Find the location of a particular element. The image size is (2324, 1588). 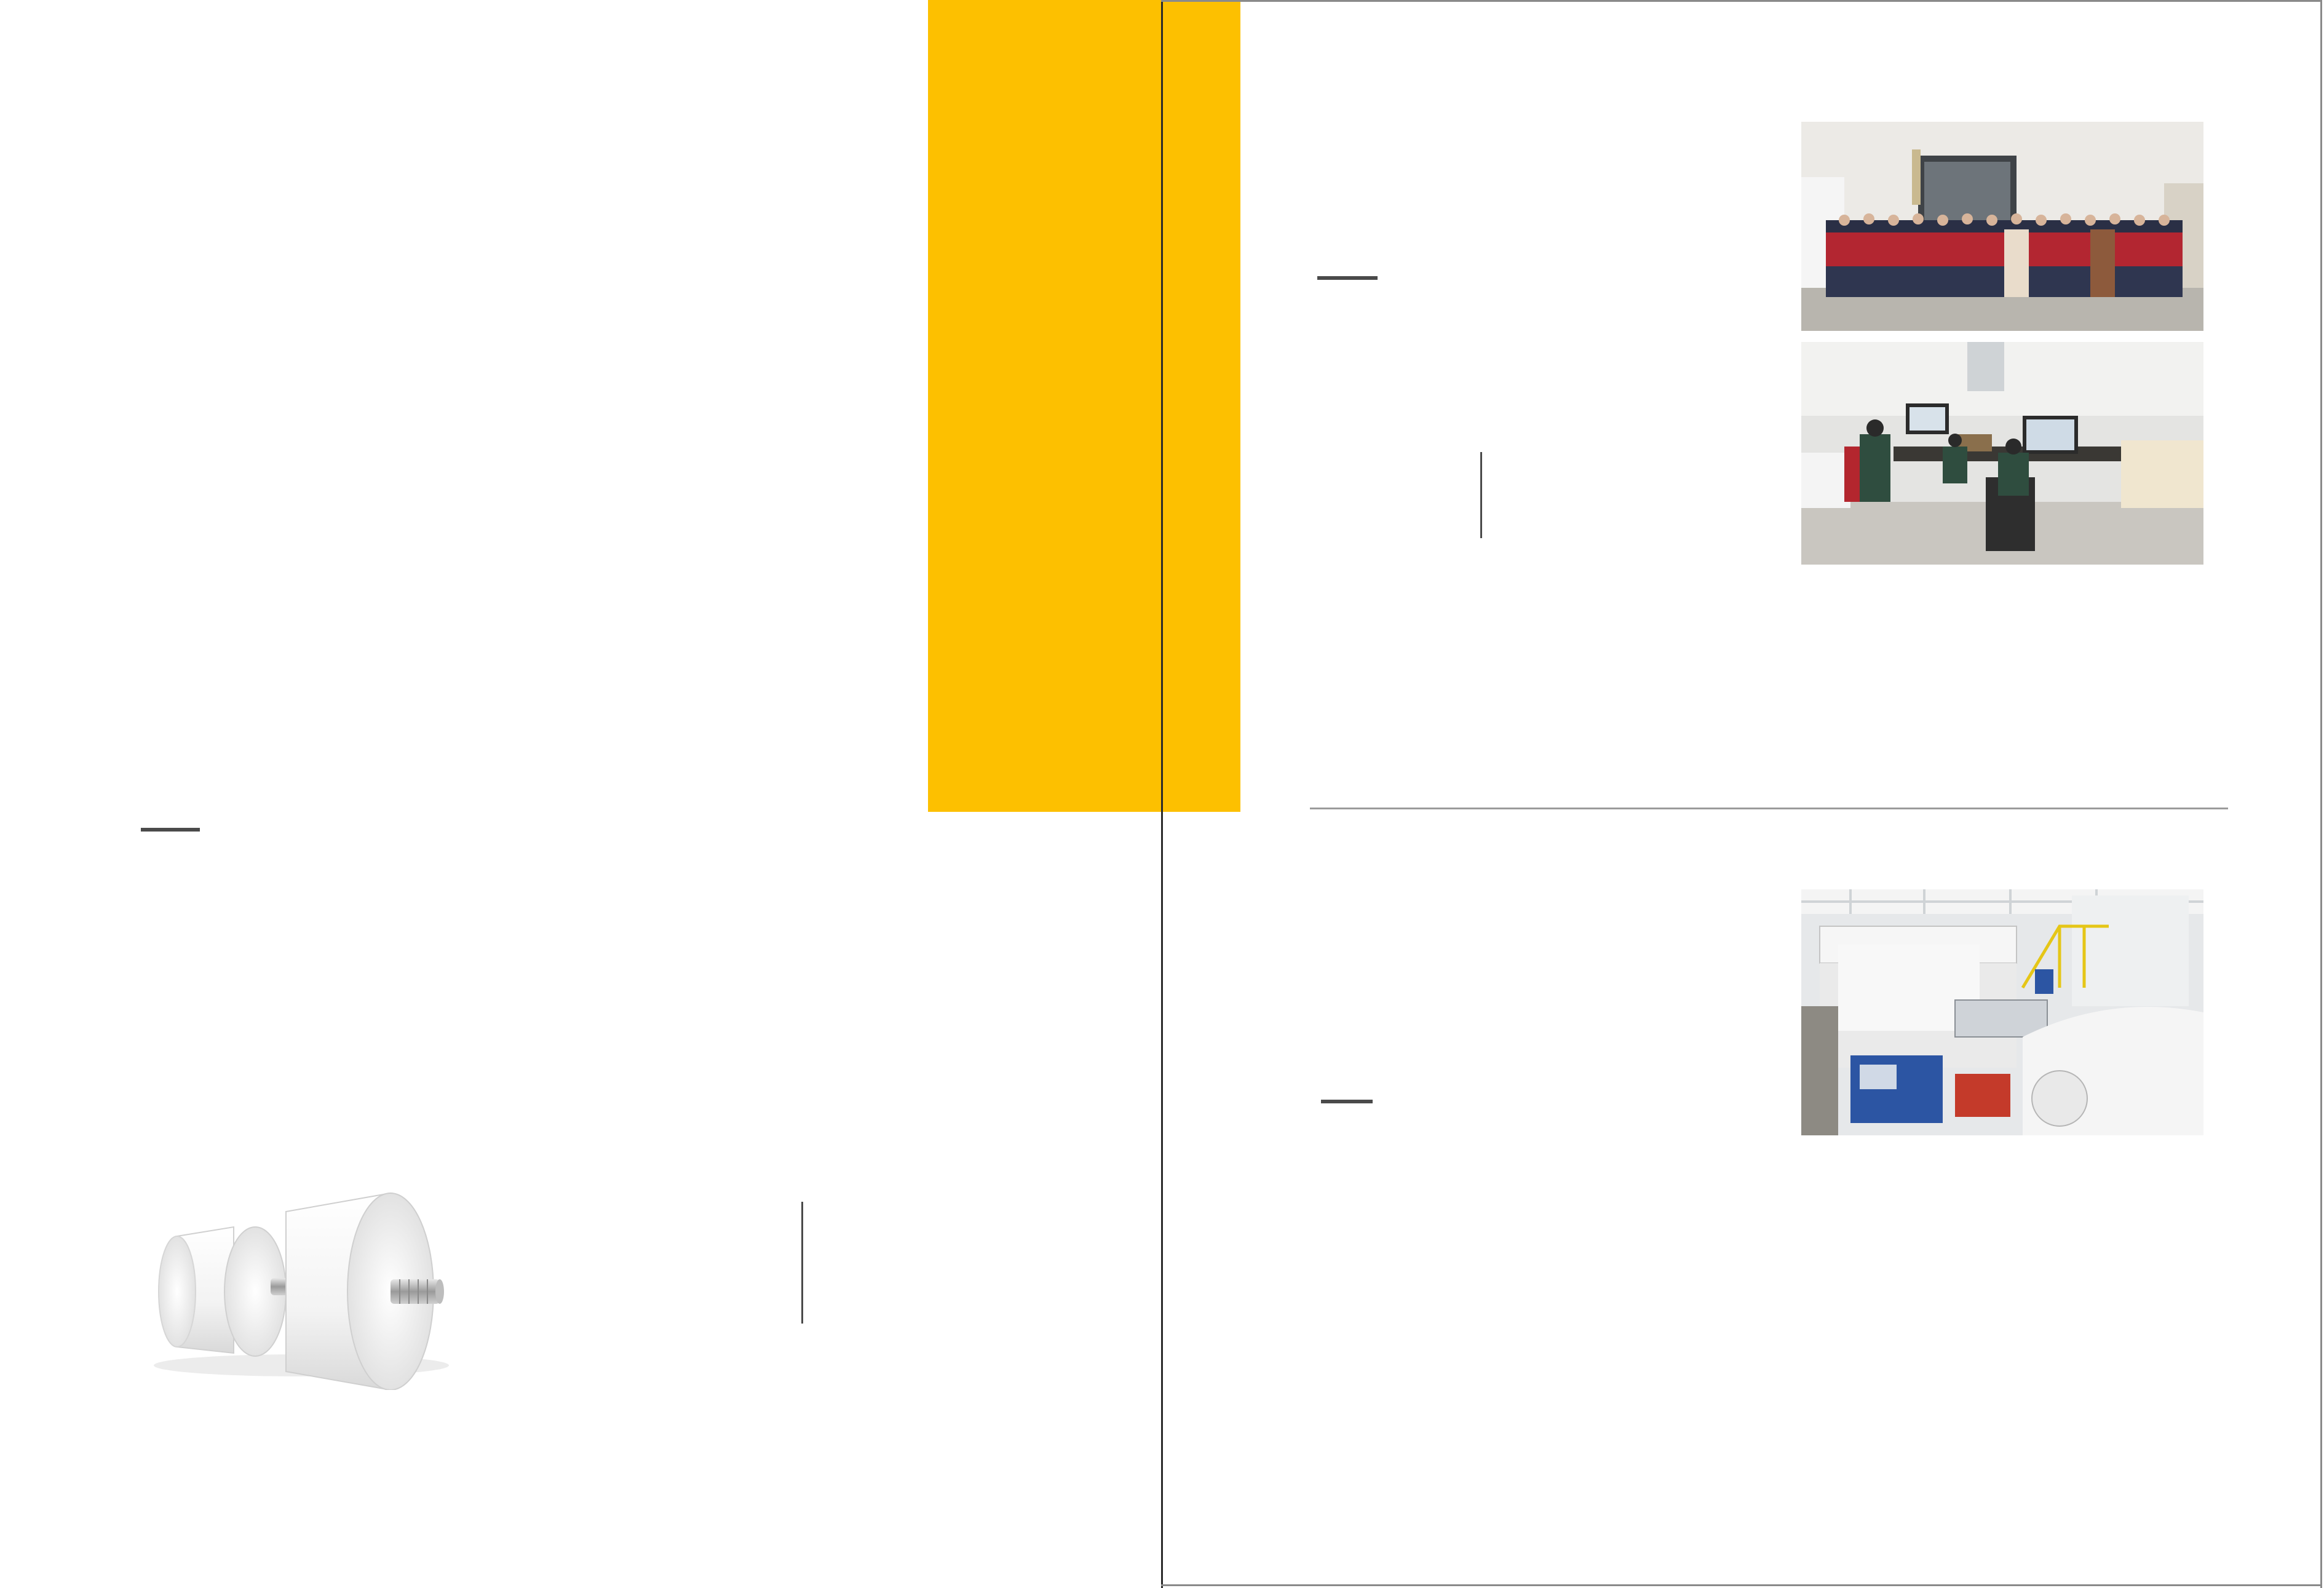

yellow-accent-band is located at coordinates (1084, 406).